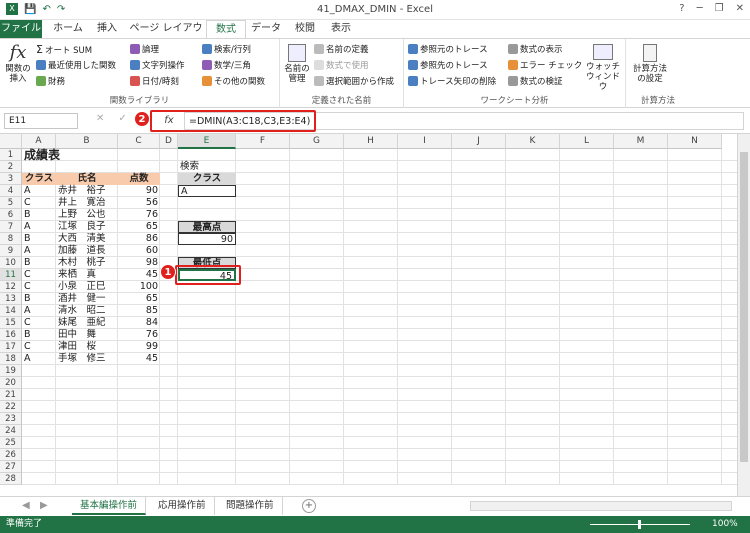 This screenshot has width=750, height=533. I want to click on datetime-button: 日付/時刻, so click(154, 81).